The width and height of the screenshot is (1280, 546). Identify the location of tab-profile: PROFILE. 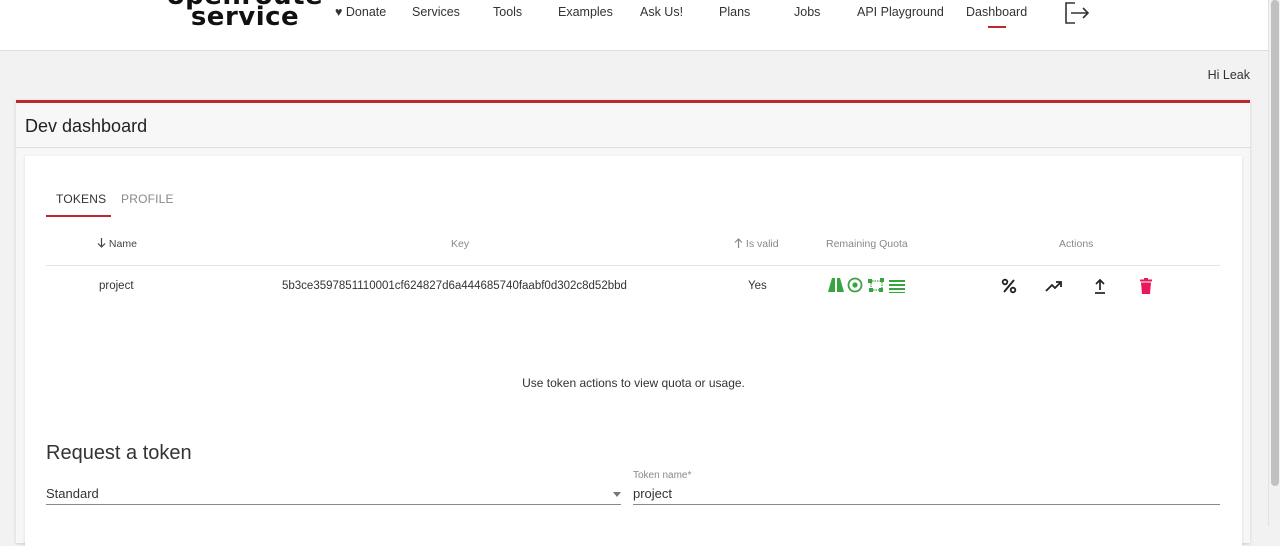
(147, 199).